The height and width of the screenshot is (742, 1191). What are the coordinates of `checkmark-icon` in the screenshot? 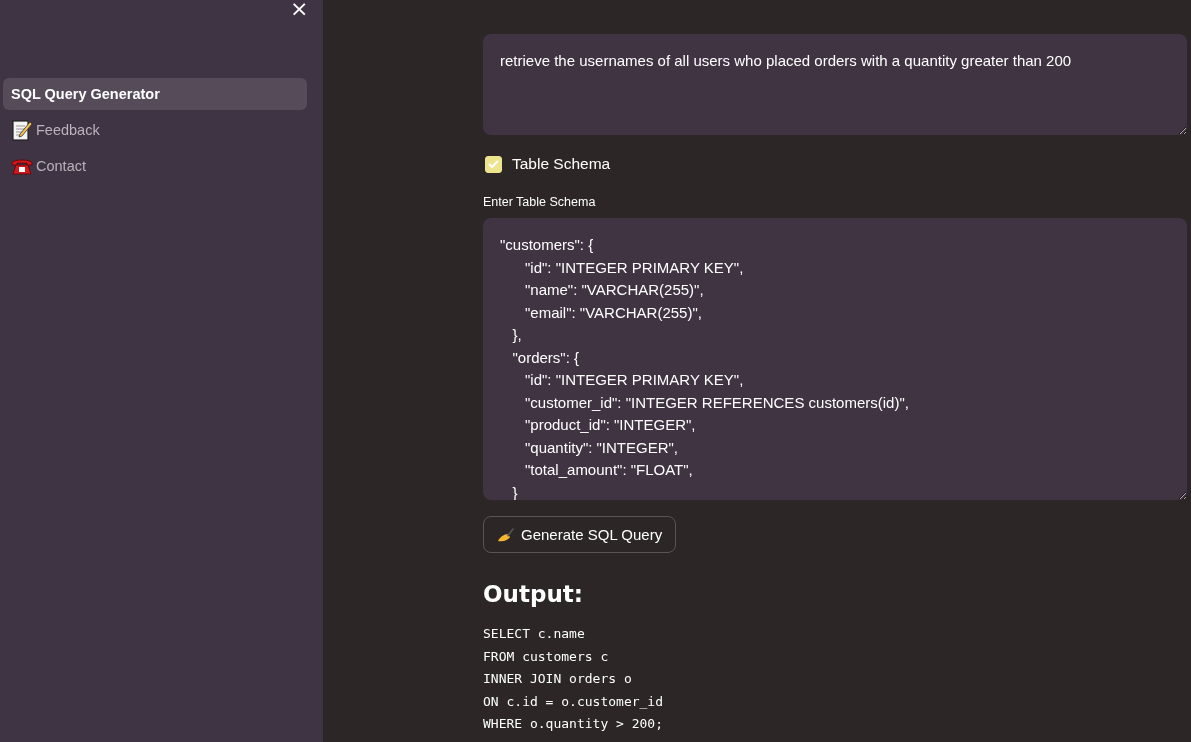 It's located at (493, 164).